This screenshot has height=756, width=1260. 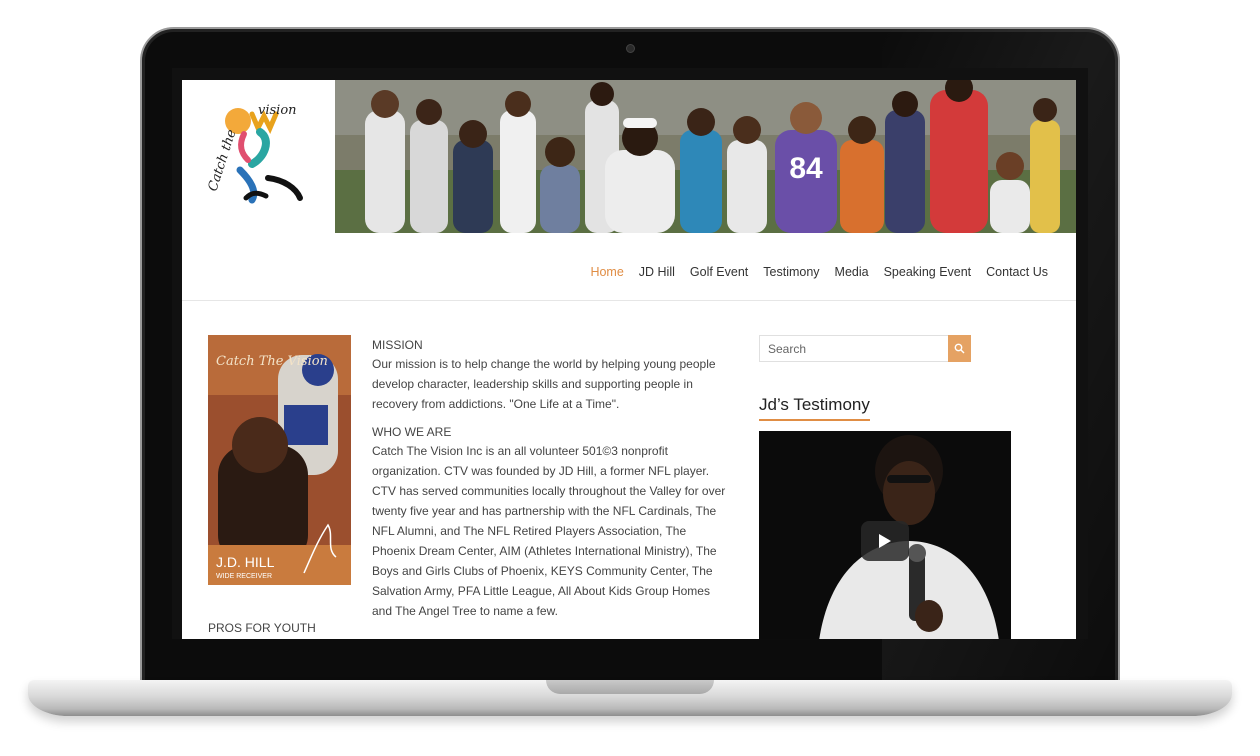 I want to click on webcam, so click(x=630, y=48).